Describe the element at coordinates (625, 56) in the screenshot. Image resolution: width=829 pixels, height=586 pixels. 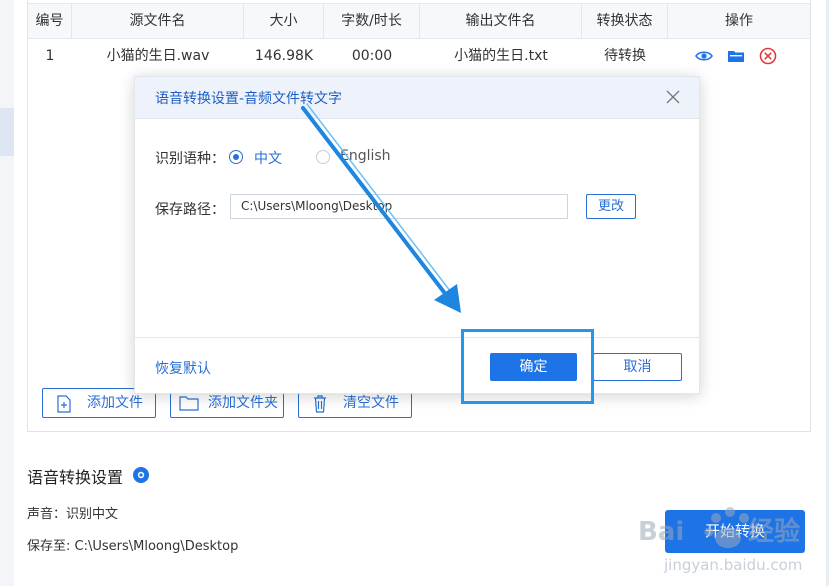
I see `row-status: 待转换` at that location.